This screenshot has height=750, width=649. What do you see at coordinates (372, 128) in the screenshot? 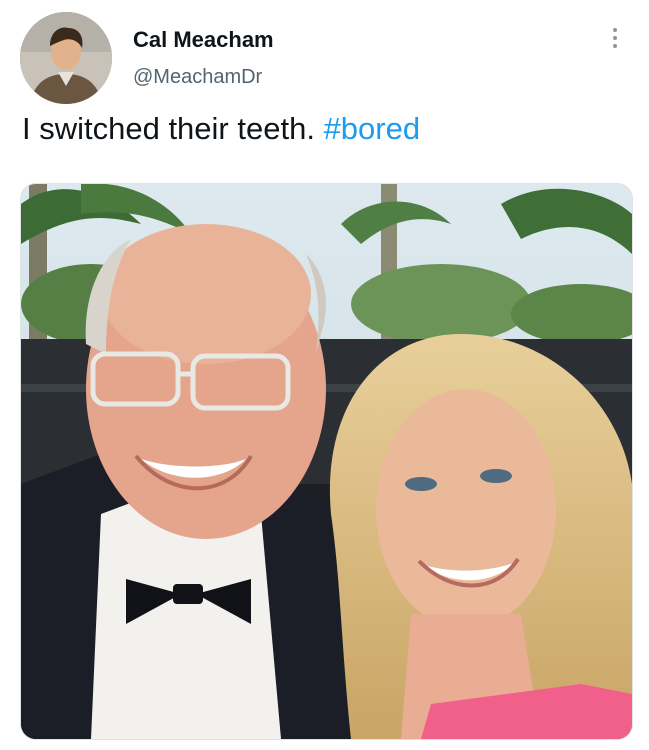
I see `hashtag-link: #bored` at bounding box center [372, 128].